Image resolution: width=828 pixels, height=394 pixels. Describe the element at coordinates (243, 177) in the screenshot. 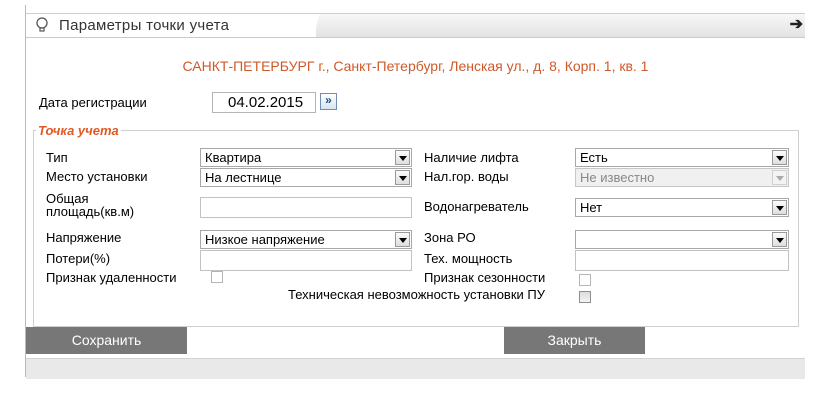

I see `install-place-value: На лестнице` at that location.